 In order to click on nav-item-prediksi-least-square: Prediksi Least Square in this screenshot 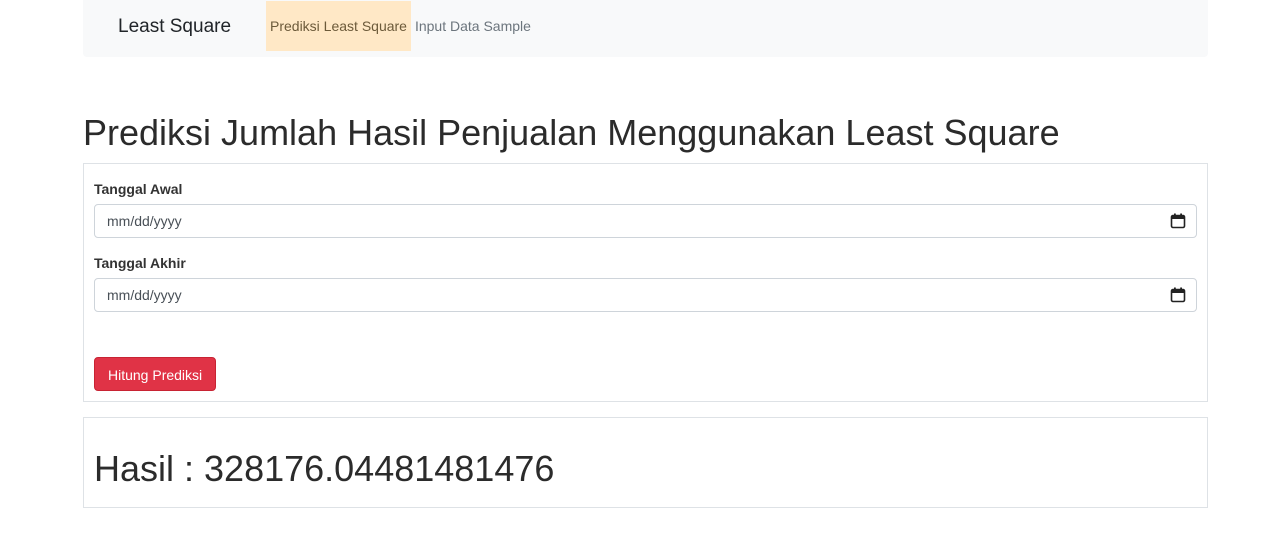, I will do `click(338, 26)`.